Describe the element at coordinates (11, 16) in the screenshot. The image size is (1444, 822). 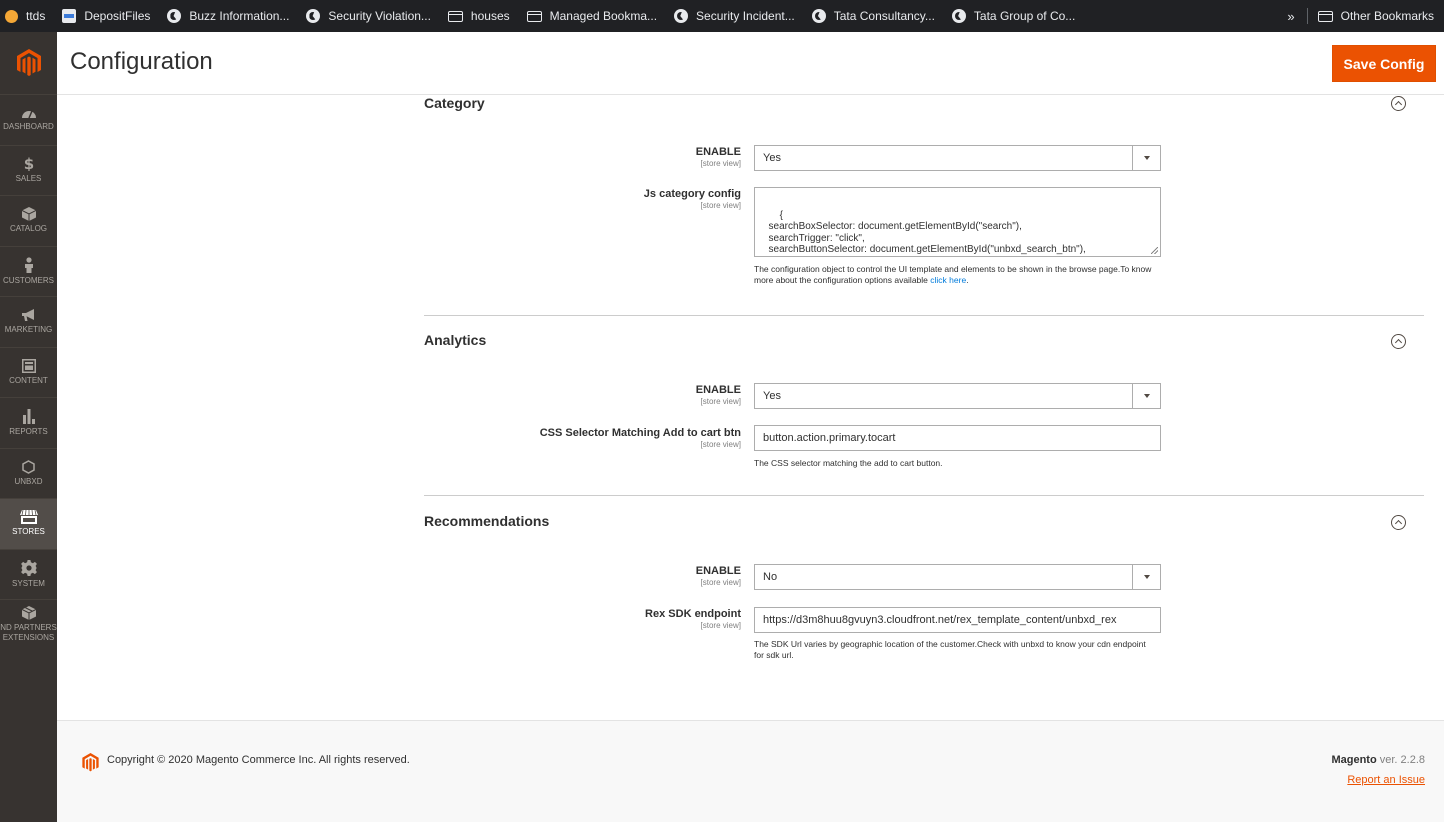
I see `ttds-favicon-icon` at that location.